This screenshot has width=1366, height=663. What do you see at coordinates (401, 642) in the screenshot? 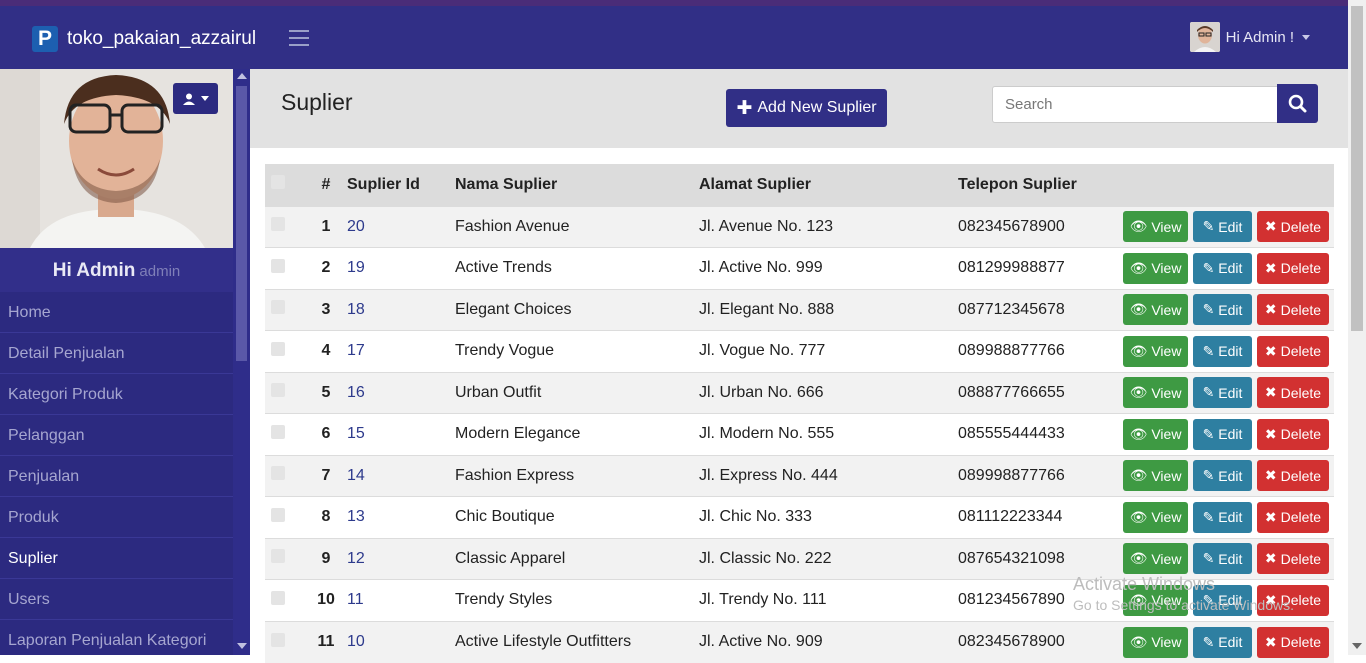
I see `suplier-id: 10` at bounding box center [401, 642].